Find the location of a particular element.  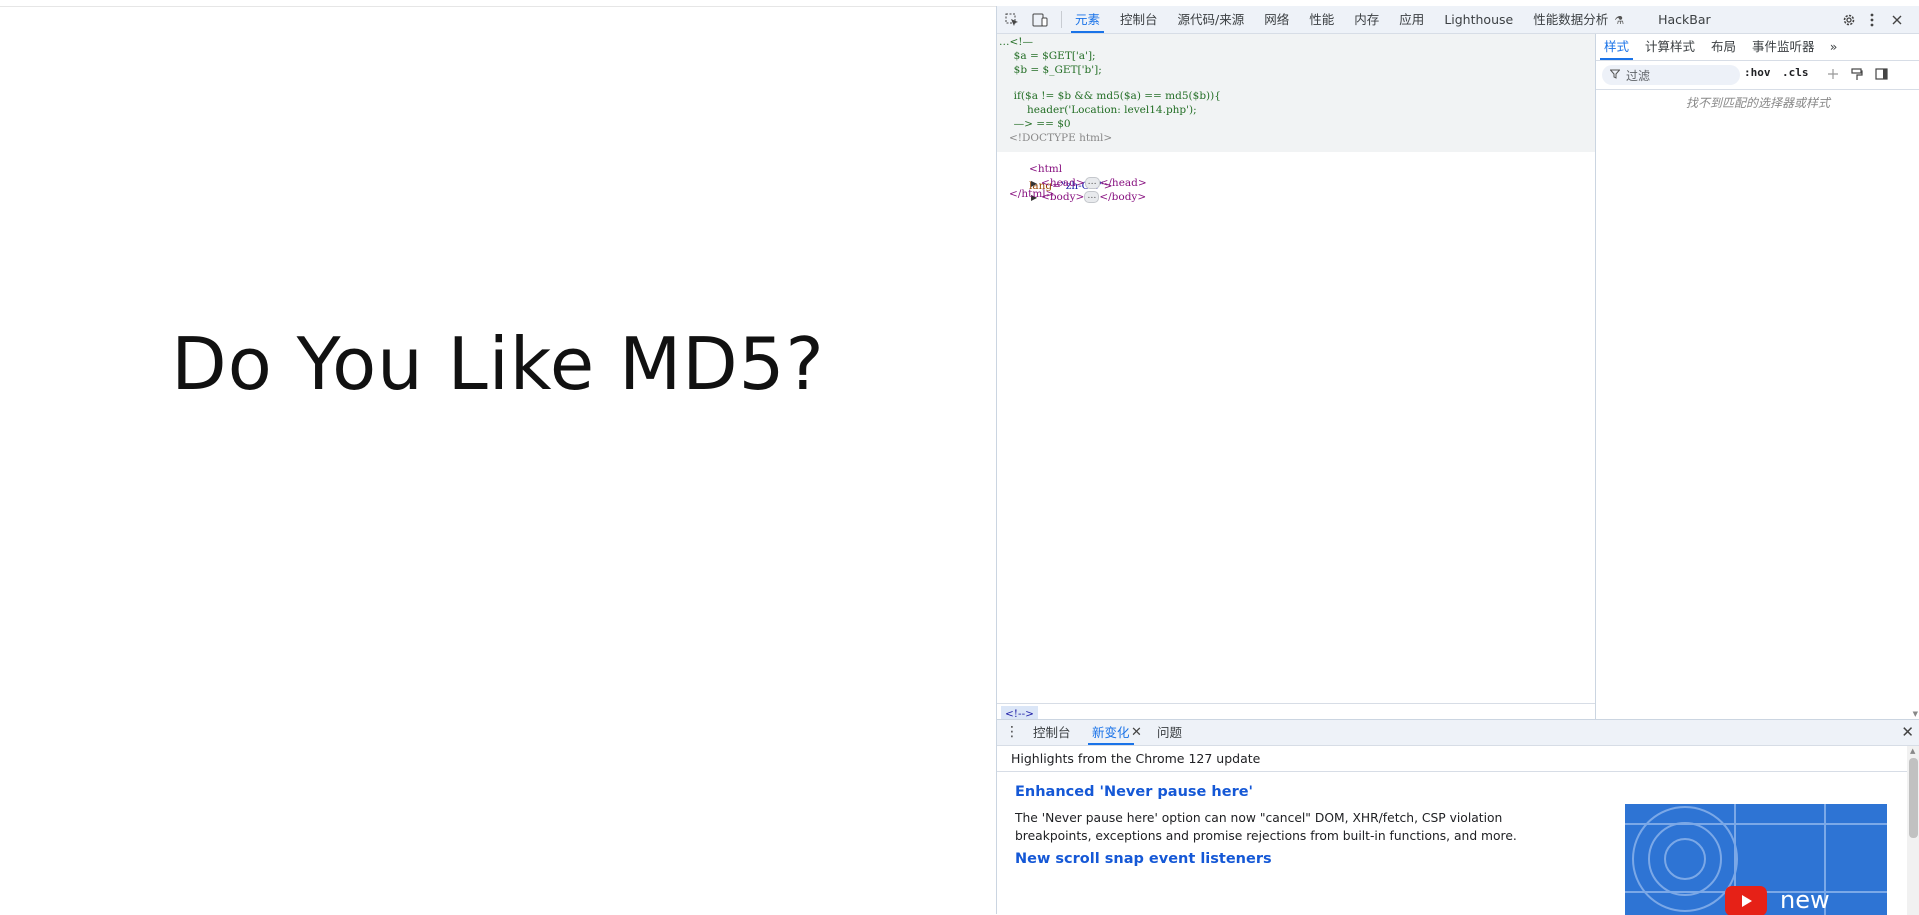

tab-performance-insights: 性能数据分析 ⚗ is located at coordinates (1578, 19).